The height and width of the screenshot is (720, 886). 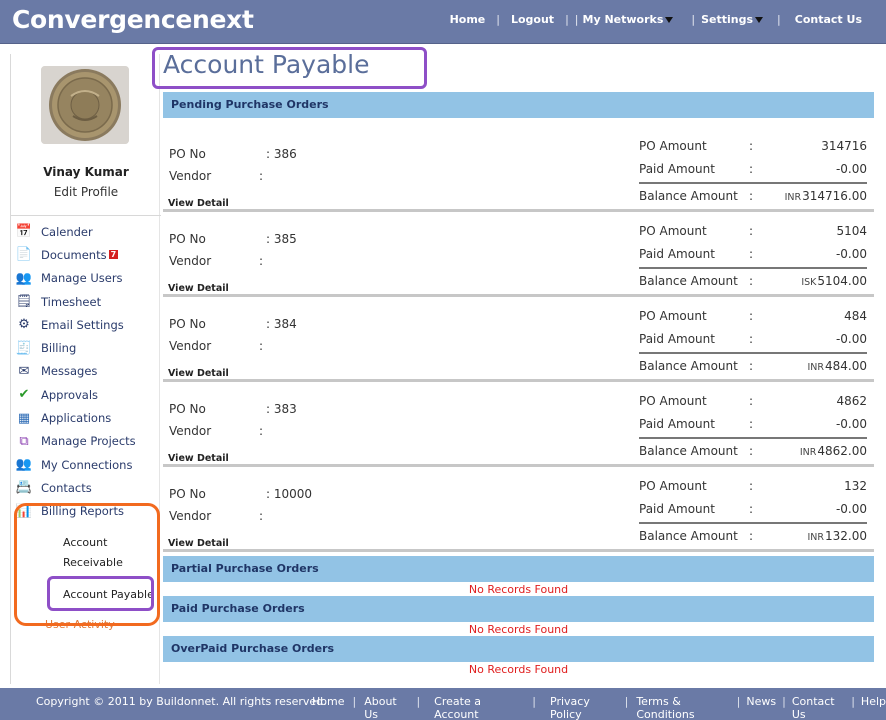 I want to click on po-amount-row: PO Amount:484, so click(x=753, y=316).